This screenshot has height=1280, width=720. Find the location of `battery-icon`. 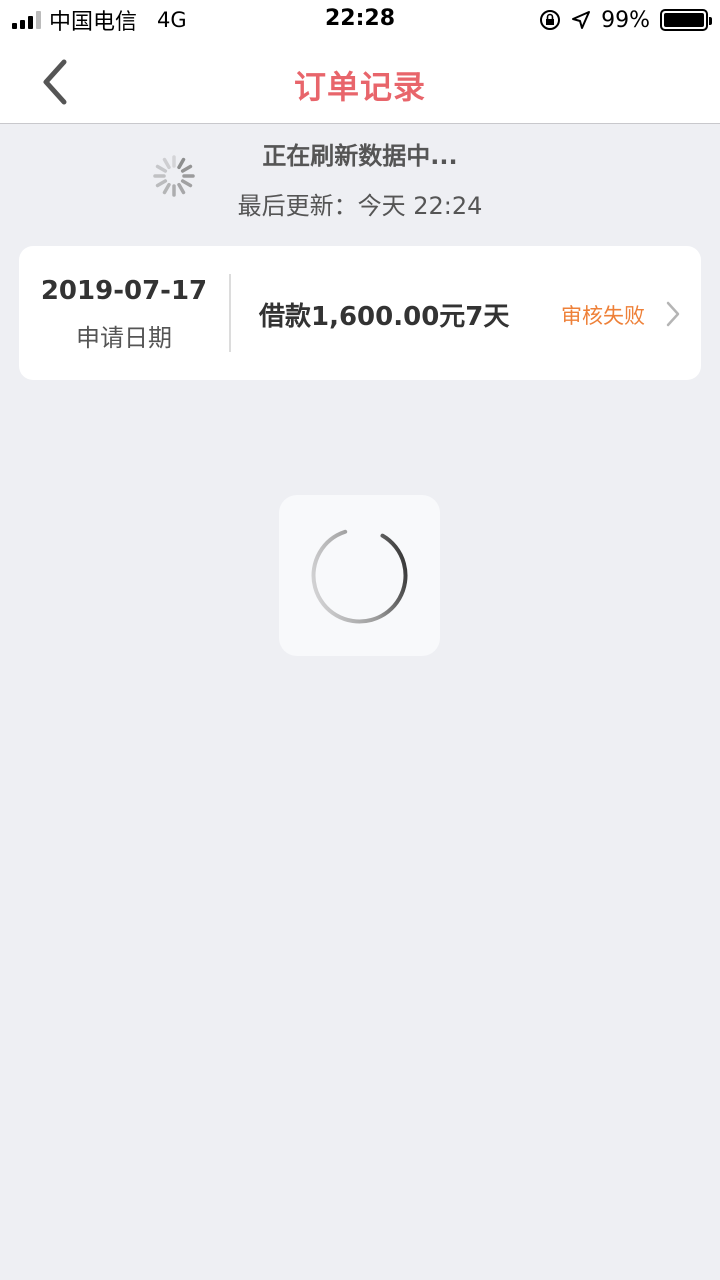

battery-icon is located at coordinates (686, 20).